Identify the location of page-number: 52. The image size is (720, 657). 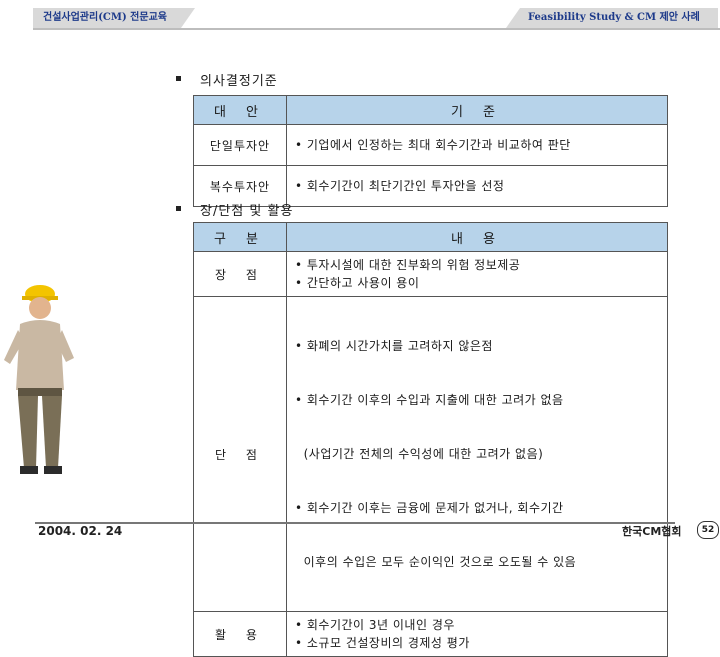
(708, 530).